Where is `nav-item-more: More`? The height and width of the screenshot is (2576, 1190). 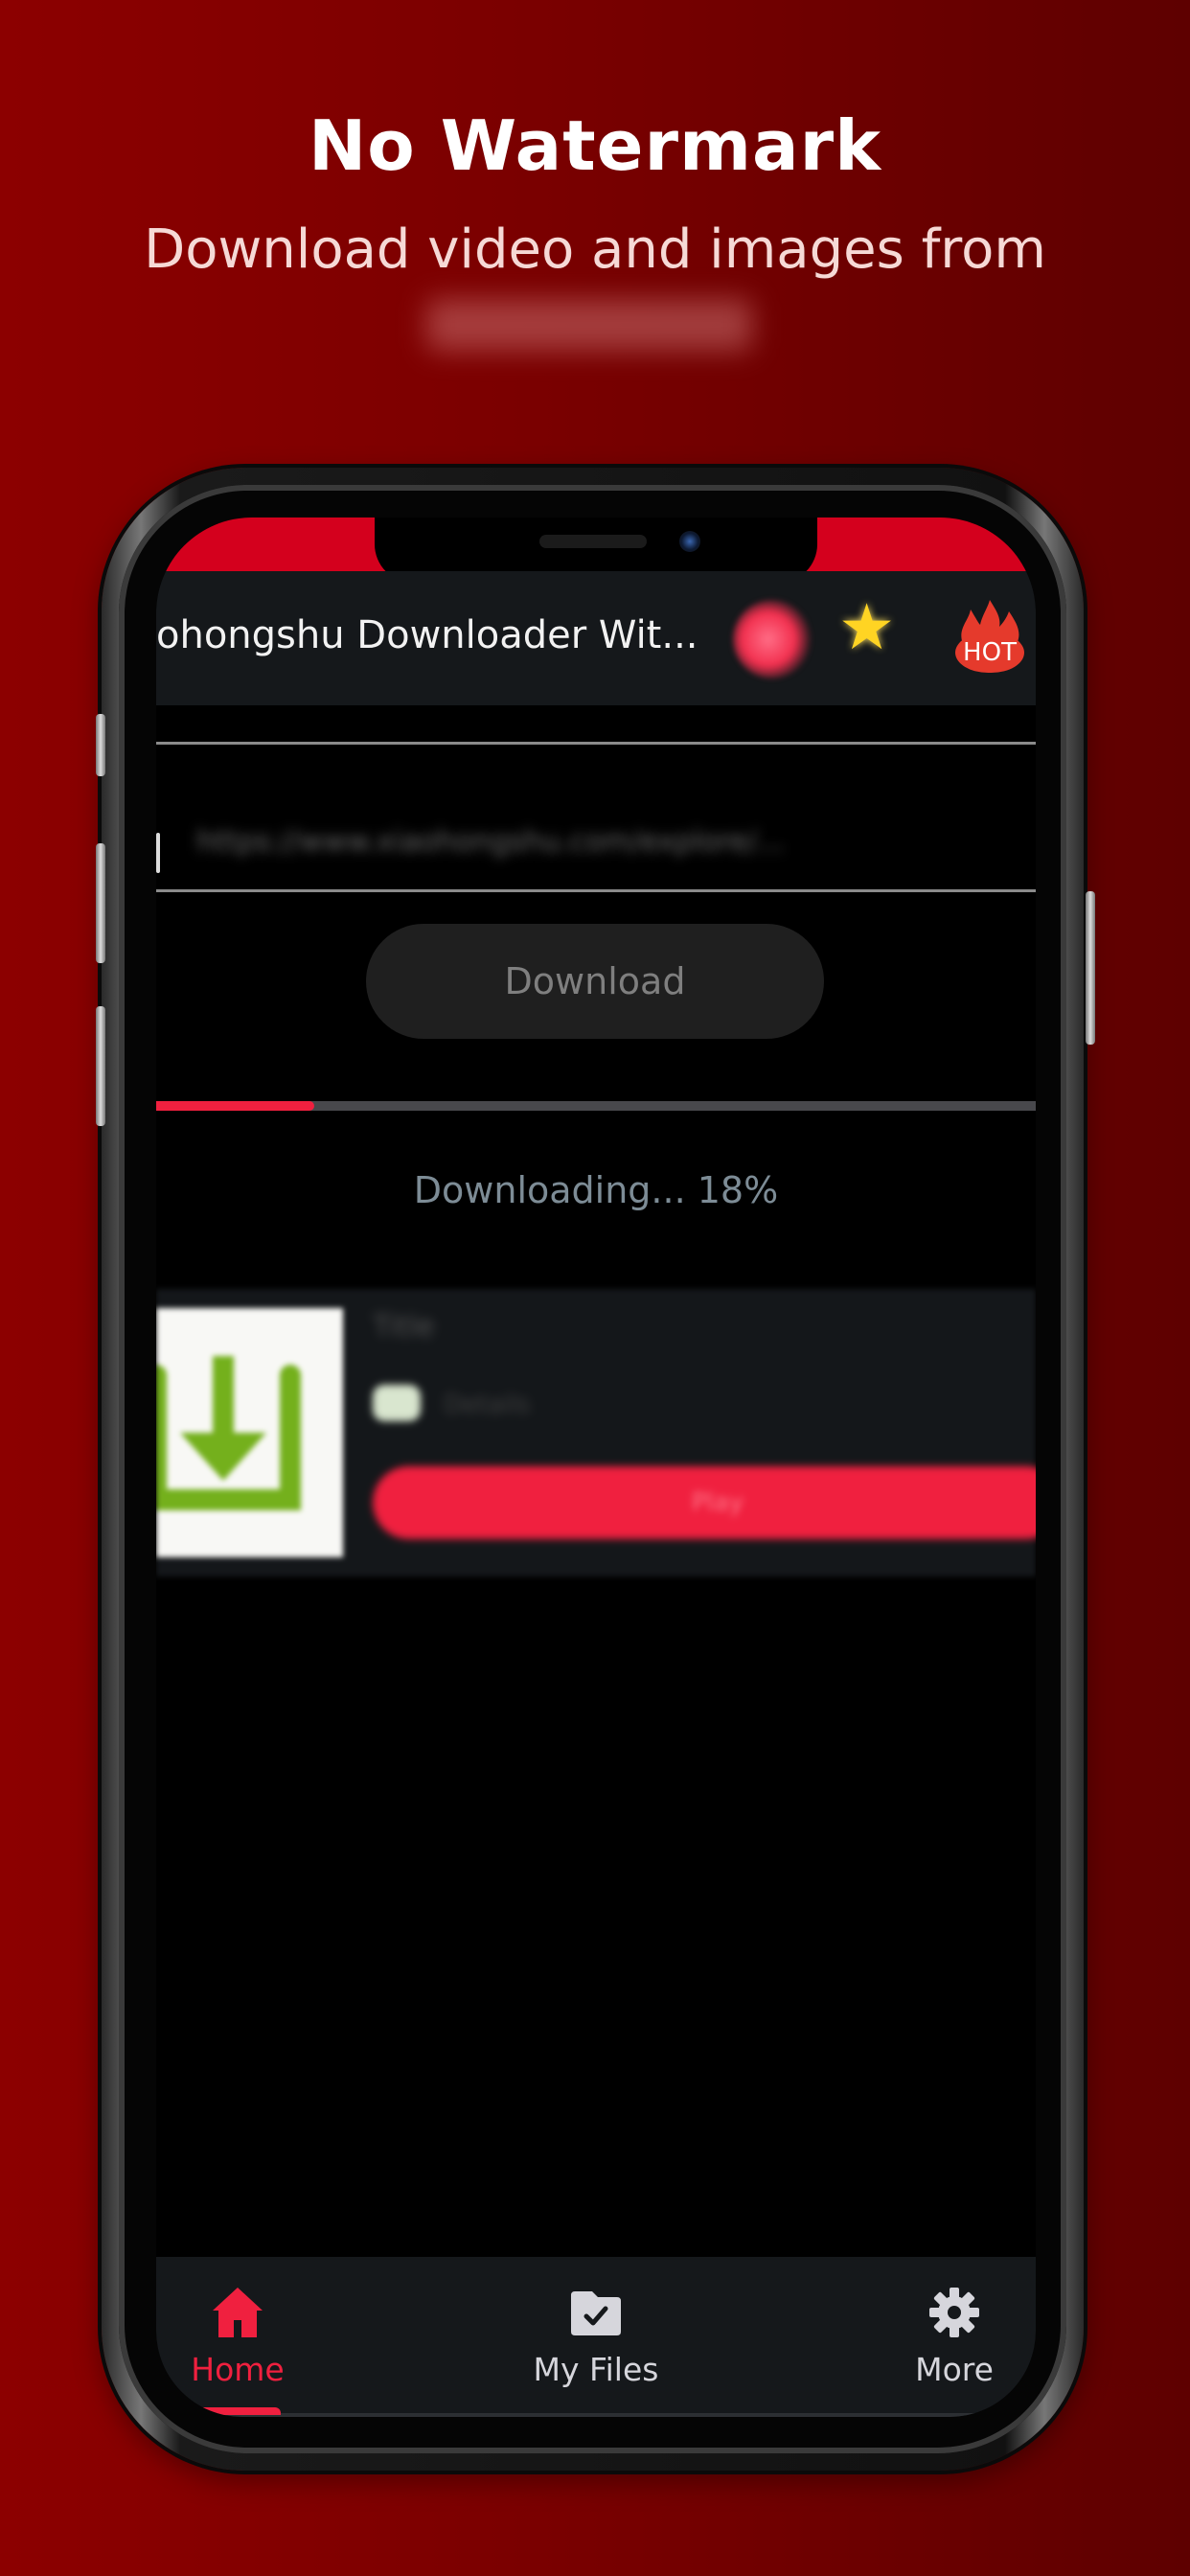
nav-item-more: More is located at coordinates (947, 2329).